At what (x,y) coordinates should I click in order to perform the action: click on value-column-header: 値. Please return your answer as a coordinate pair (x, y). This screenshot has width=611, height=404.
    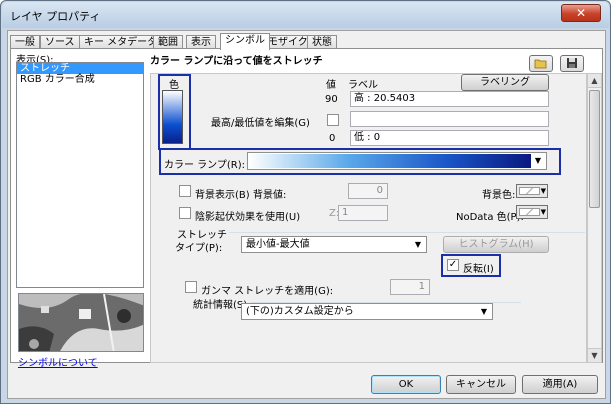
    Looking at the image, I should click on (331, 85).